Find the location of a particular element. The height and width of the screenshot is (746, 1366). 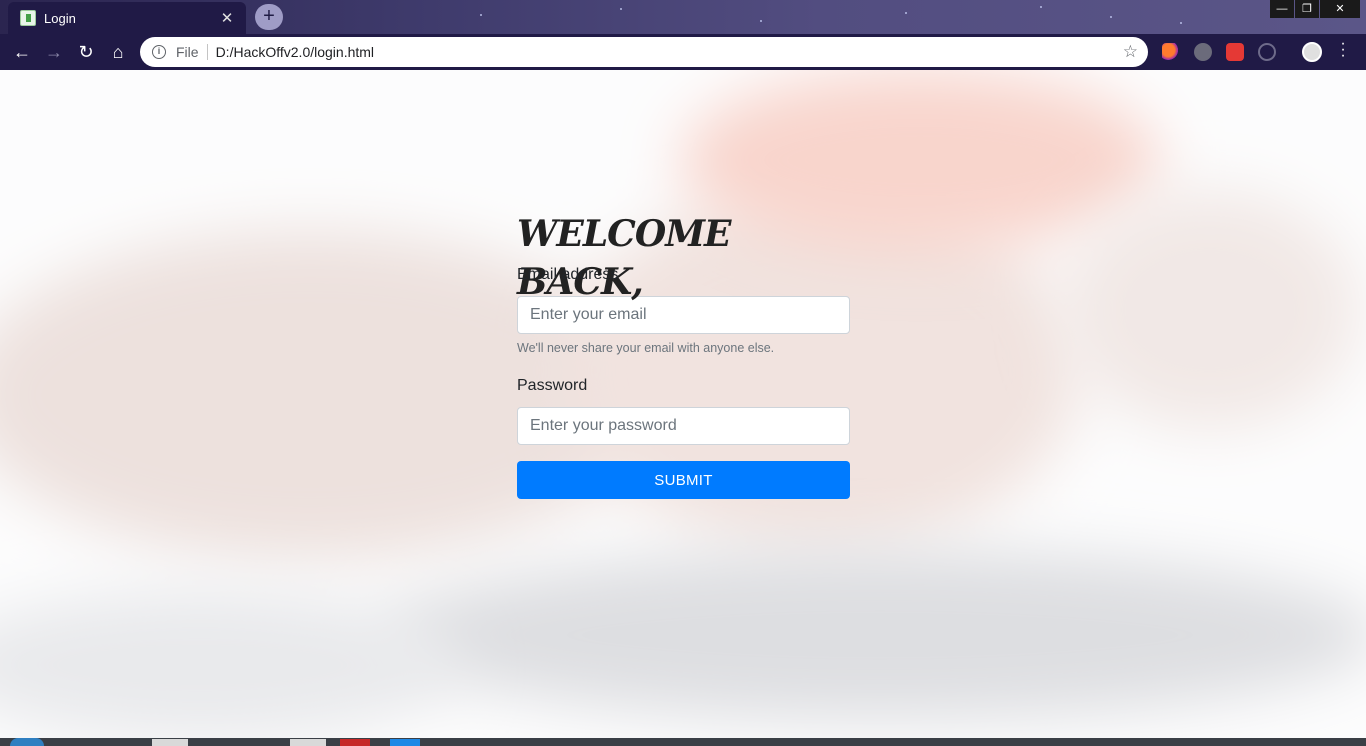

minimize-button: — is located at coordinates (1282, 9).